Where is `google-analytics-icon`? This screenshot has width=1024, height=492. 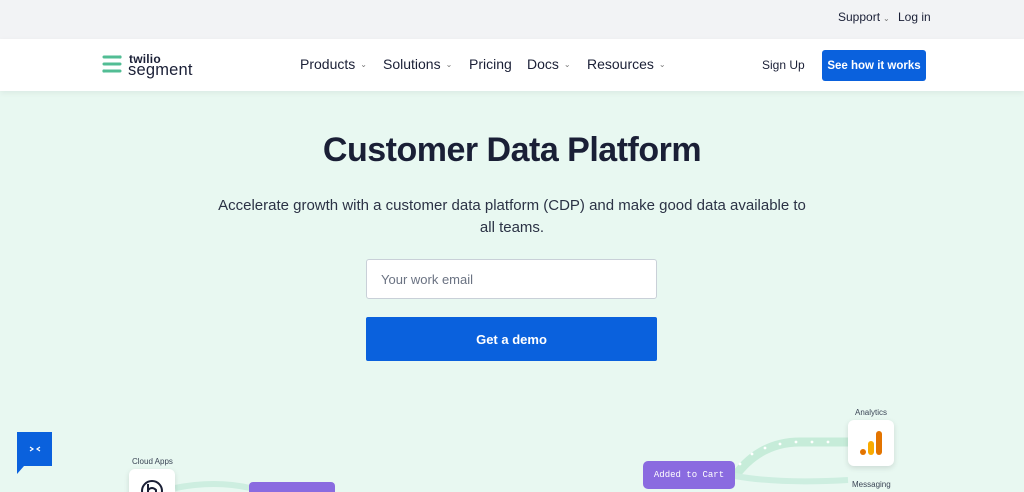 google-analytics-icon is located at coordinates (871, 443).